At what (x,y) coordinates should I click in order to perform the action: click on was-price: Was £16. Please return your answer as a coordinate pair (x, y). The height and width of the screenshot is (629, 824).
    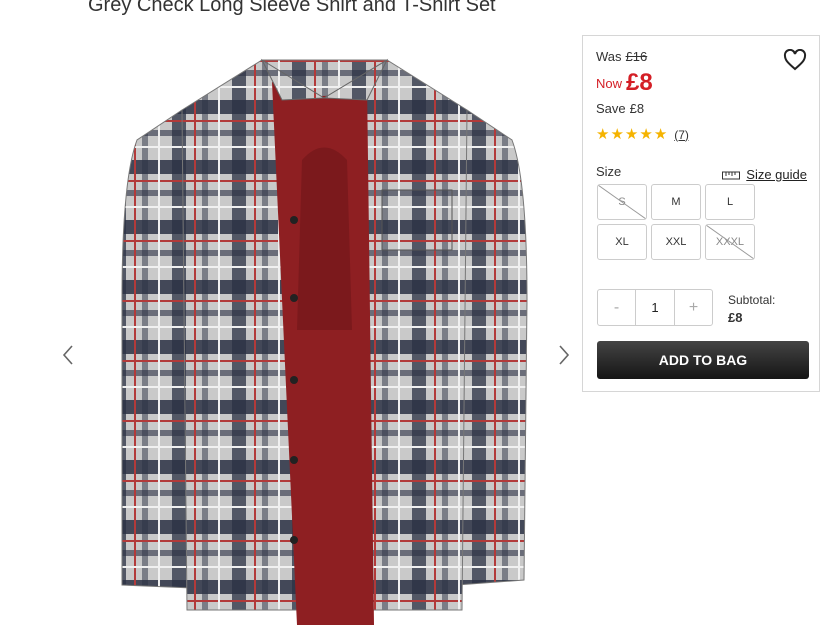
    Looking at the image, I should click on (621, 56).